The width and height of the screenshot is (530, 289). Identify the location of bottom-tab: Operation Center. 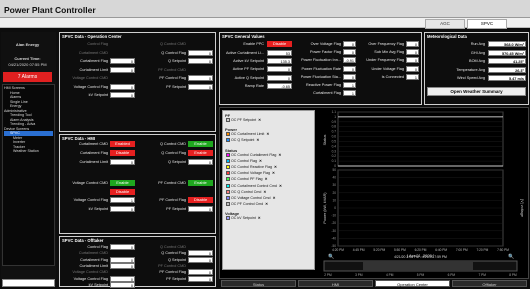
(412, 283).